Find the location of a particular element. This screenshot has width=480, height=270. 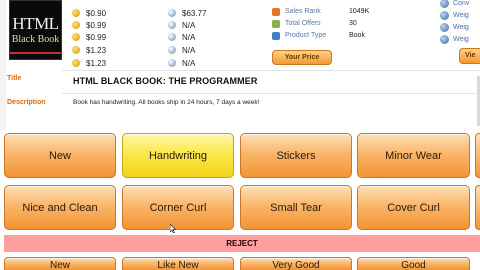

condition-button-nice-and-clean: Nice and Clean is located at coordinates (60, 207).